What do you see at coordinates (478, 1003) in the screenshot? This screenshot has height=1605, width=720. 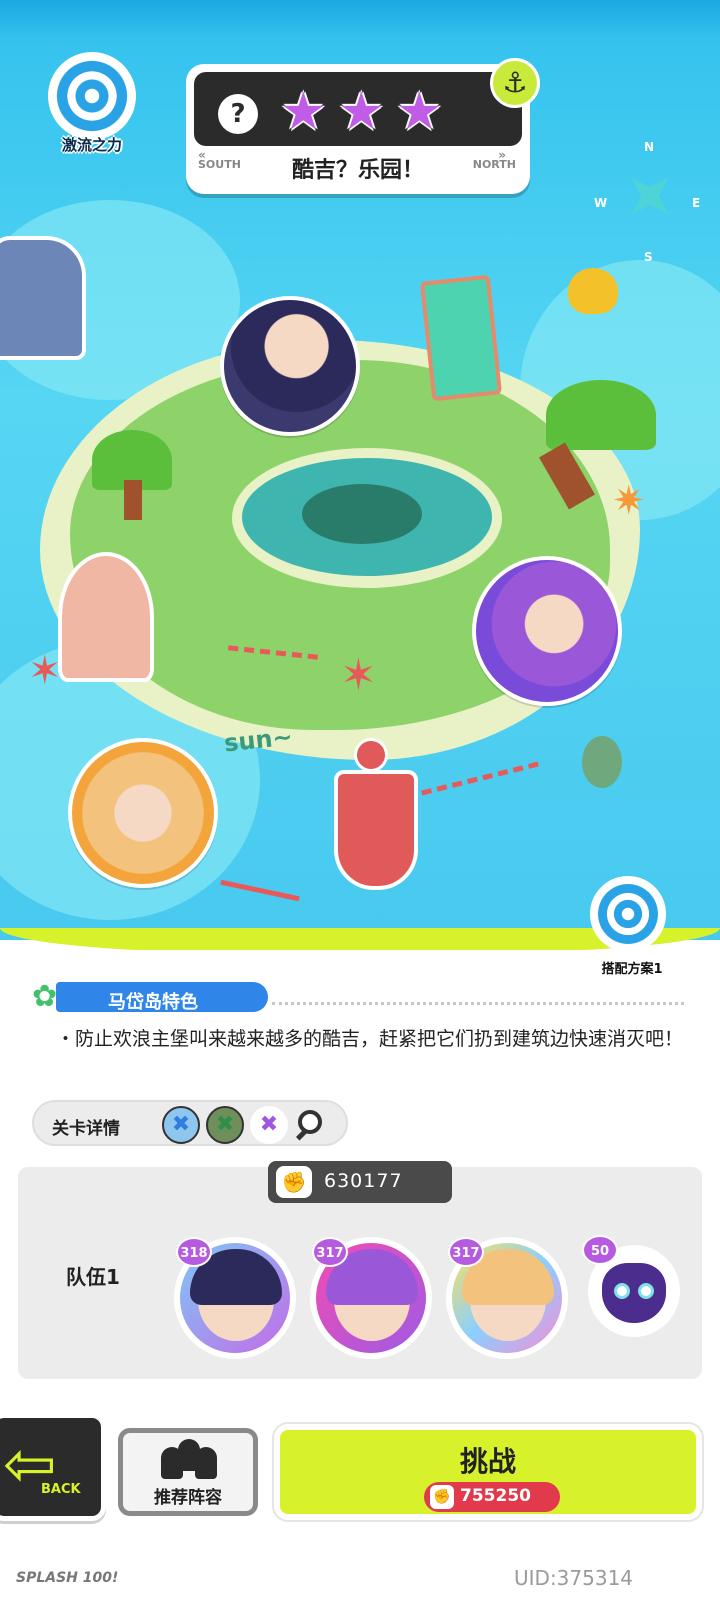 I see `dotted-divider` at bounding box center [478, 1003].